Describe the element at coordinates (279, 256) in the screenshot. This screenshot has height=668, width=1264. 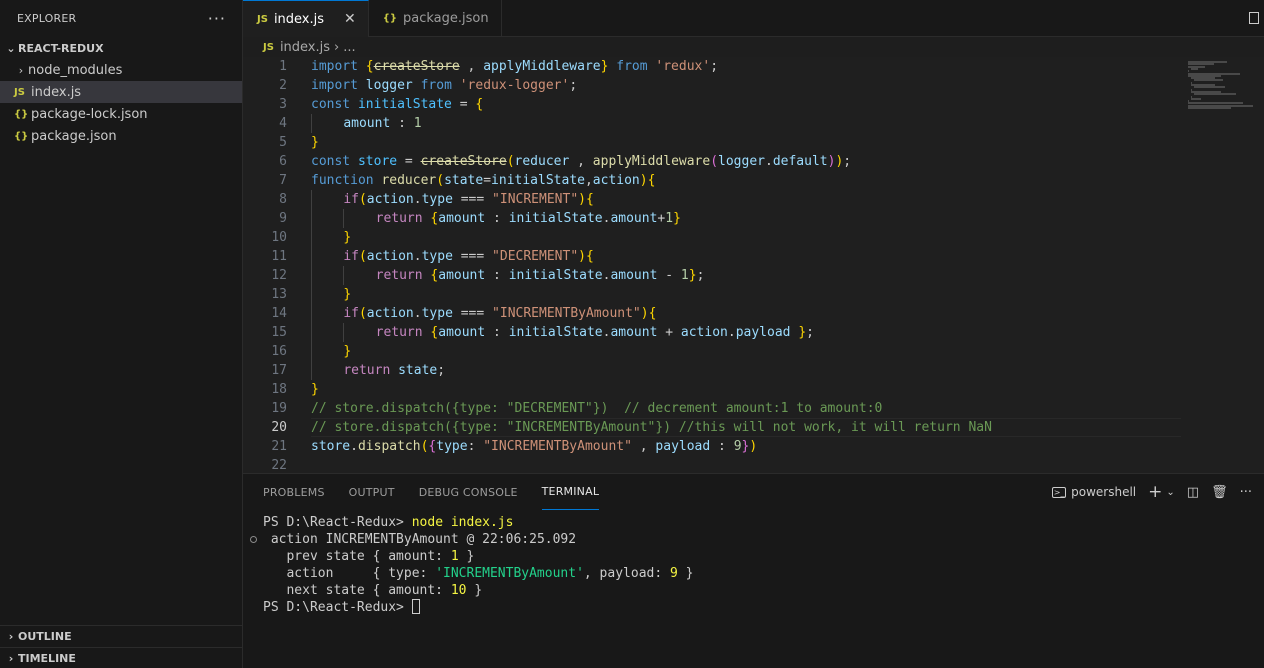
I see `line-number: 11` at that location.